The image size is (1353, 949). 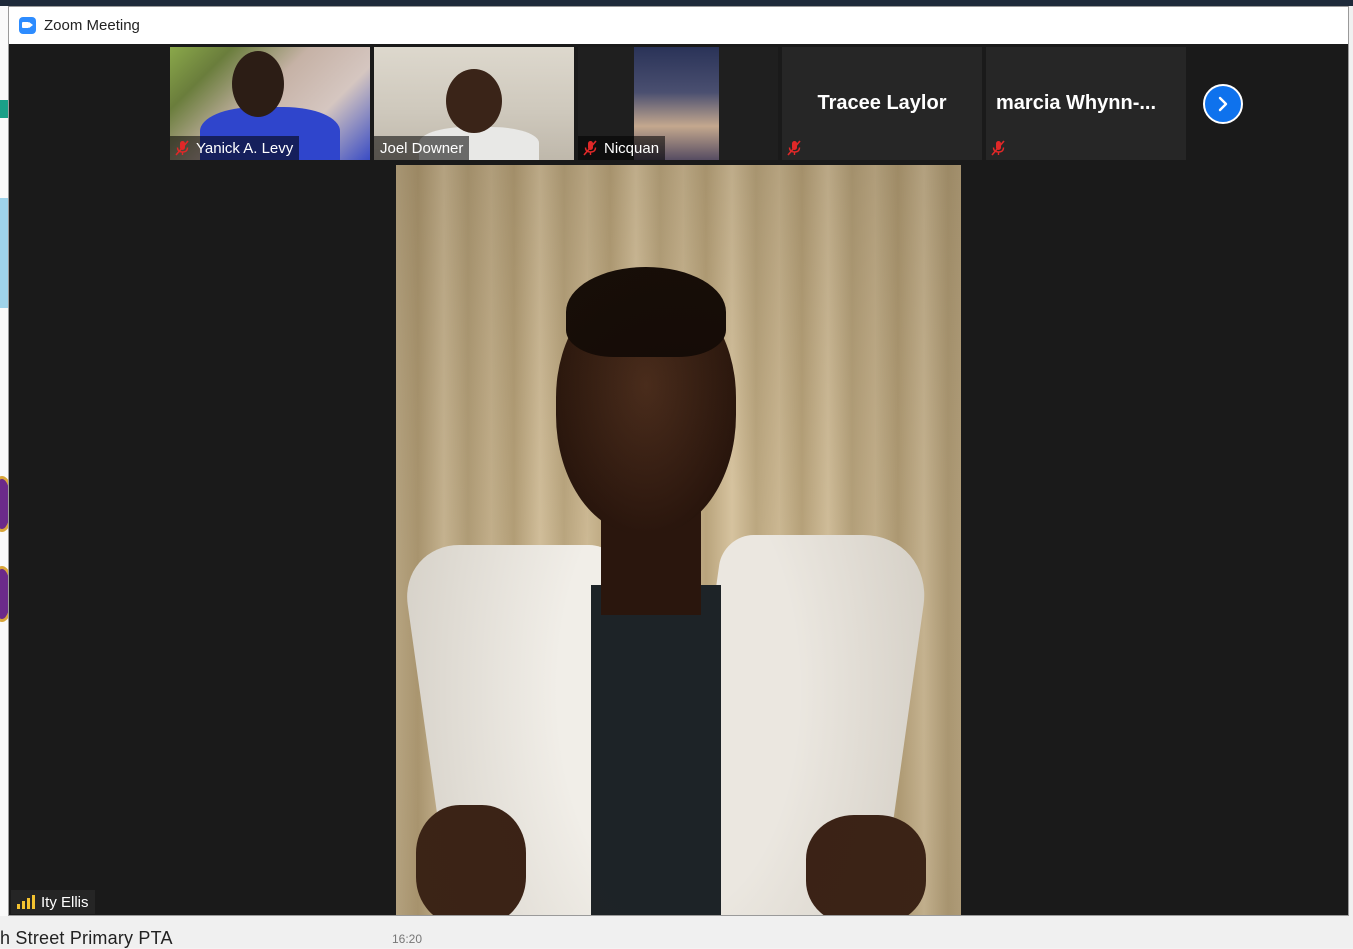 I want to click on participant-tile: Joel Downer, so click(x=474, y=103).